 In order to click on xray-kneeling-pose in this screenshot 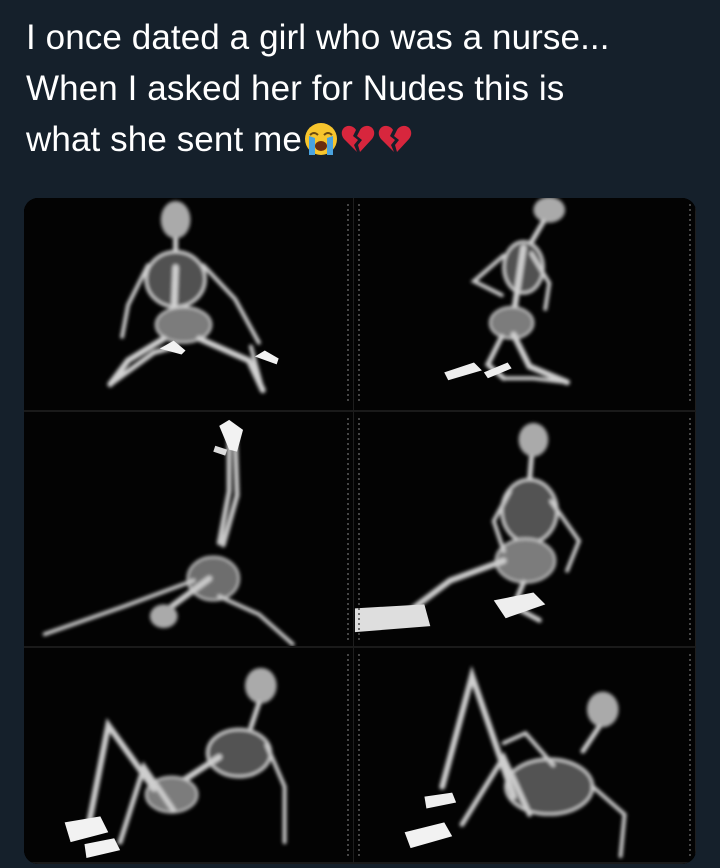, I will do `click(189, 305)`.